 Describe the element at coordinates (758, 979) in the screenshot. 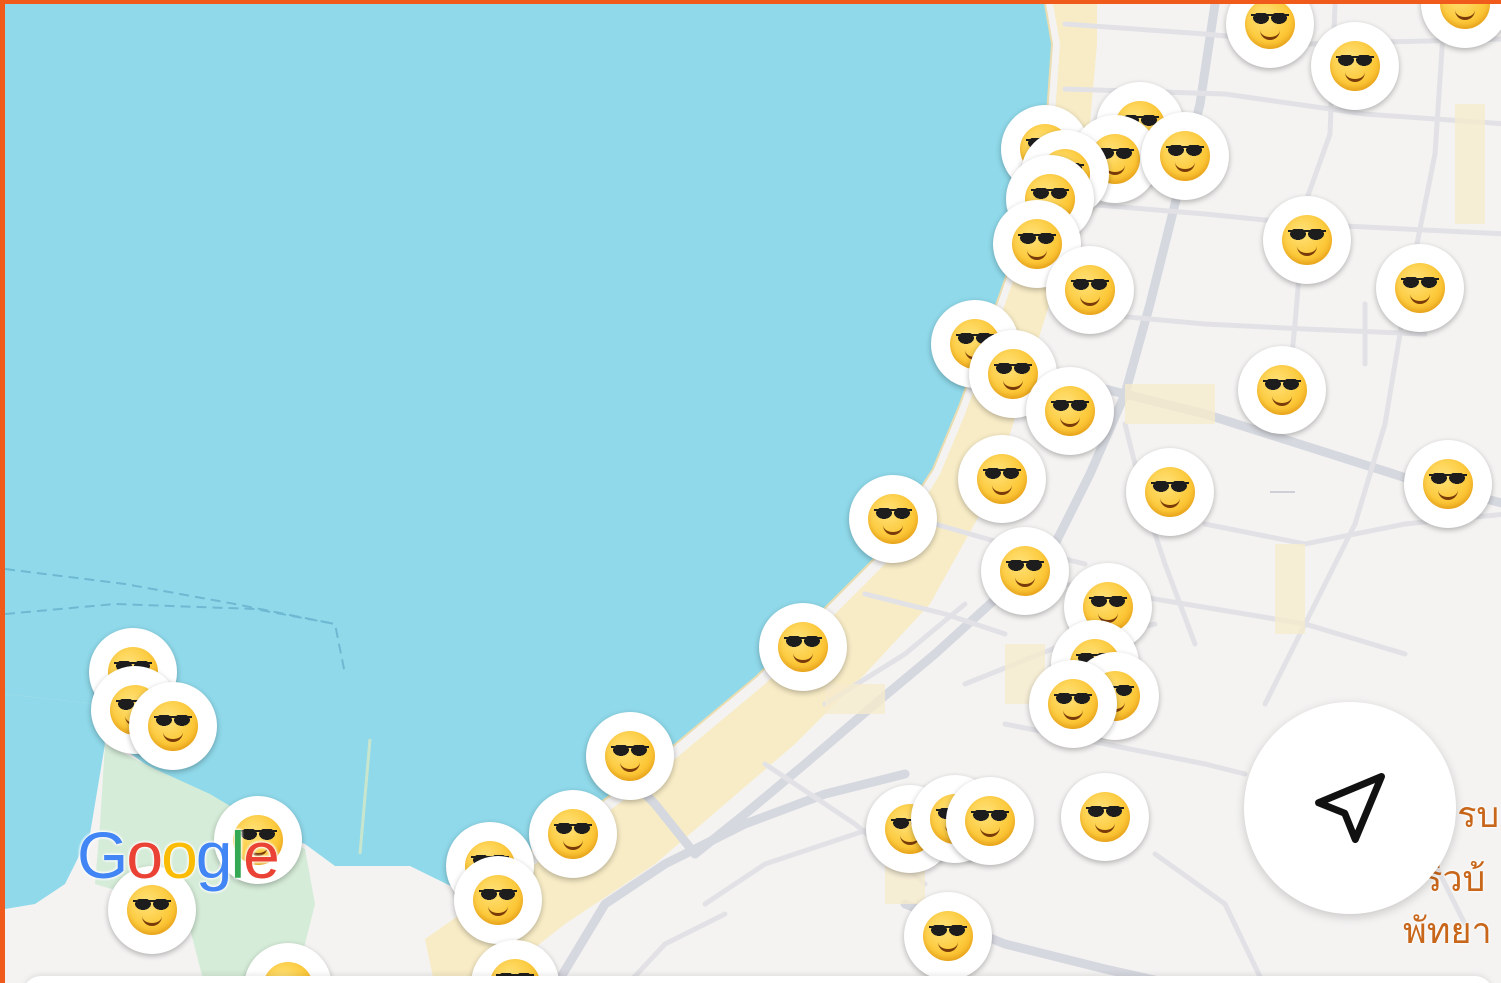

I see `bottom-sheet-handle` at that location.